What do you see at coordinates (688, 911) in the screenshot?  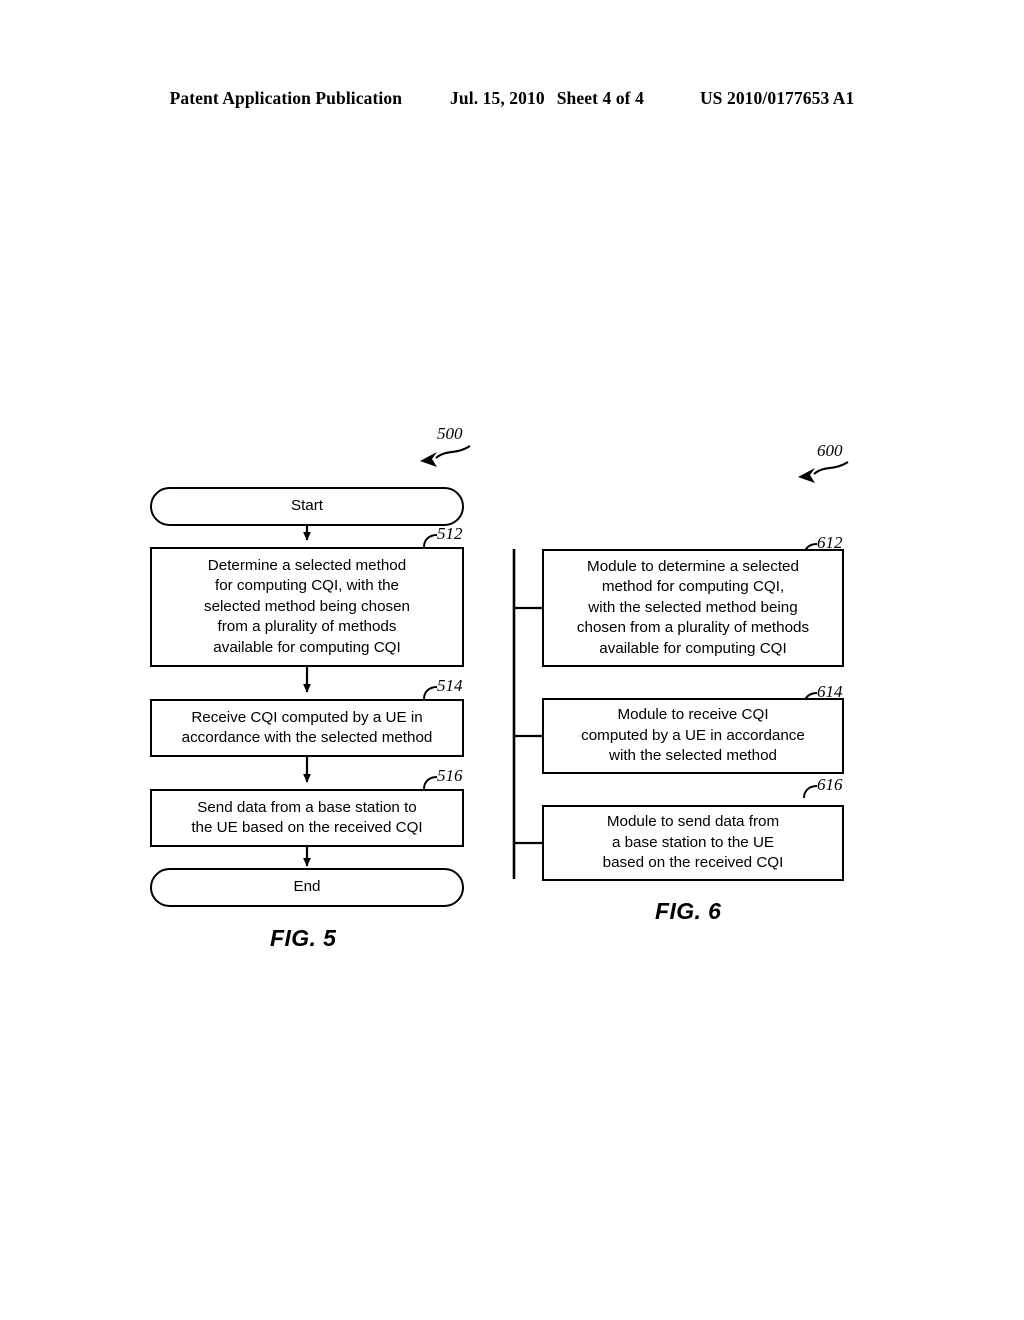 I see `figure-caption-6: FIG. 6` at bounding box center [688, 911].